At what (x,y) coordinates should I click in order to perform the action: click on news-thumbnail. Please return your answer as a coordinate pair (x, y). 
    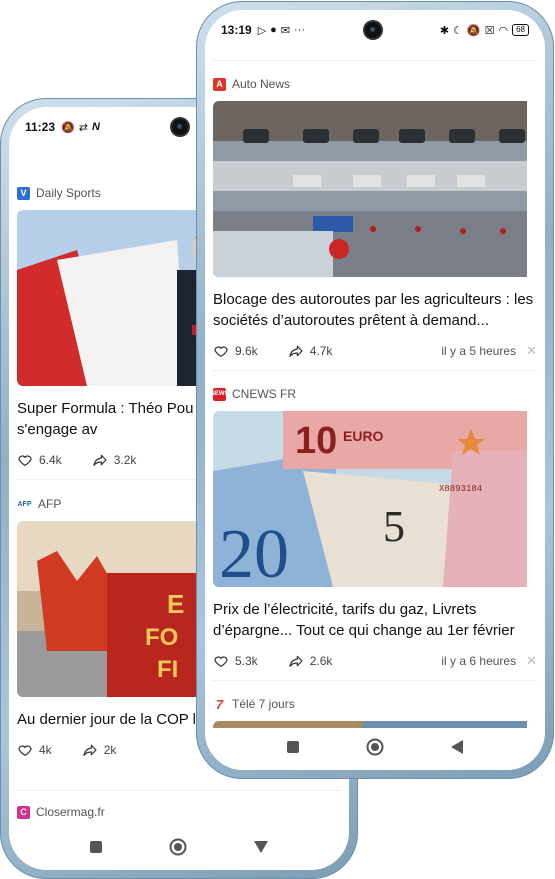
    Looking at the image, I should click on (375, 189).